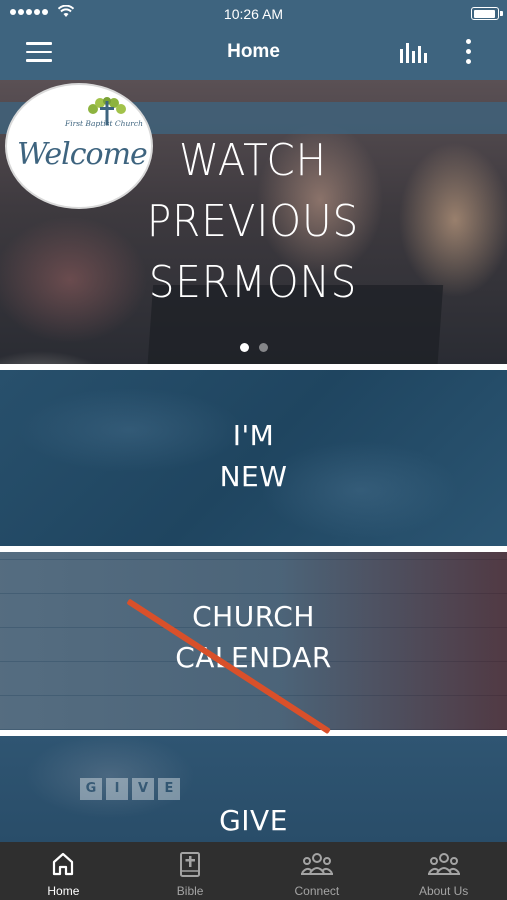 The image size is (507, 900). Describe the element at coordinates (253, 657) in the screenshot. I see `tile-label-line: CALENDAR` at that location.